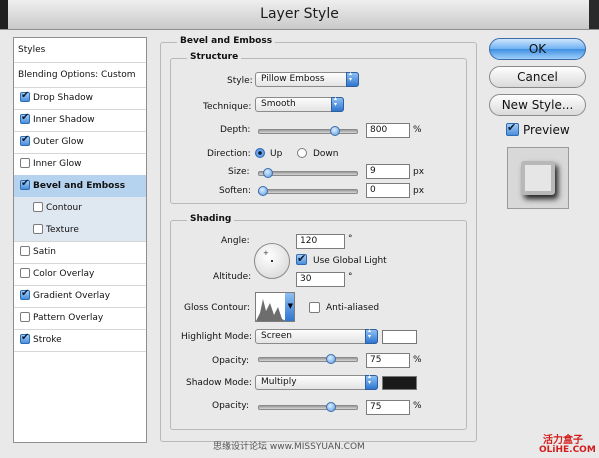 Image resolution: width=599 pixels, height=458 pixels. What do you see at coordinates (308, 131) in the screenshot?
I see `depth-slider-track` at bounding box center [308, 131].